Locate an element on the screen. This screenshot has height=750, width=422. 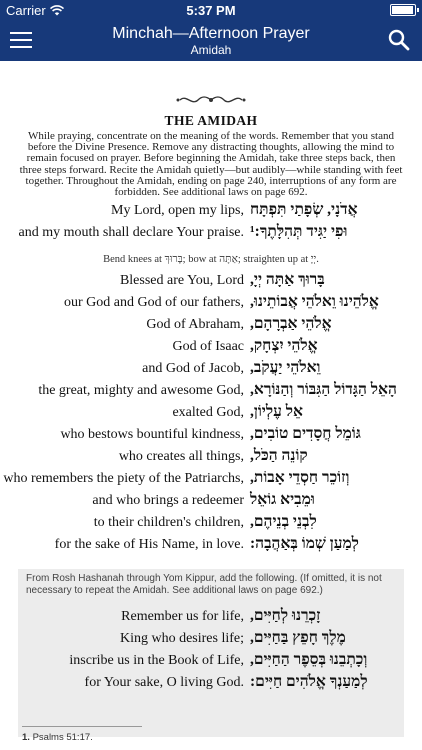
page-subtitle: Amidah is located at coordinates (211, 50).